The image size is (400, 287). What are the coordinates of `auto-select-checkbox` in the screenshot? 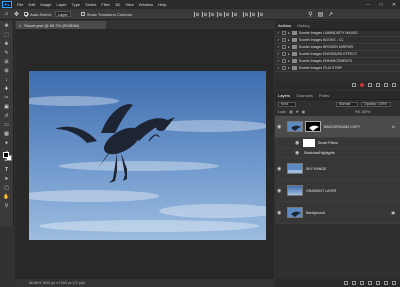 It's located at (26, 14).